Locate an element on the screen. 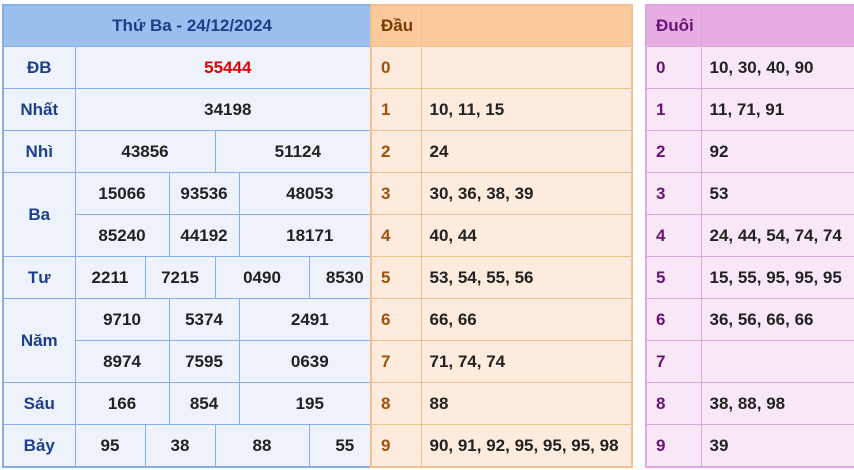 The width and height of the screenshot is (854, 470). prize-row-sau: Sáu 166 854 195 is located at coordinates (192, 403).